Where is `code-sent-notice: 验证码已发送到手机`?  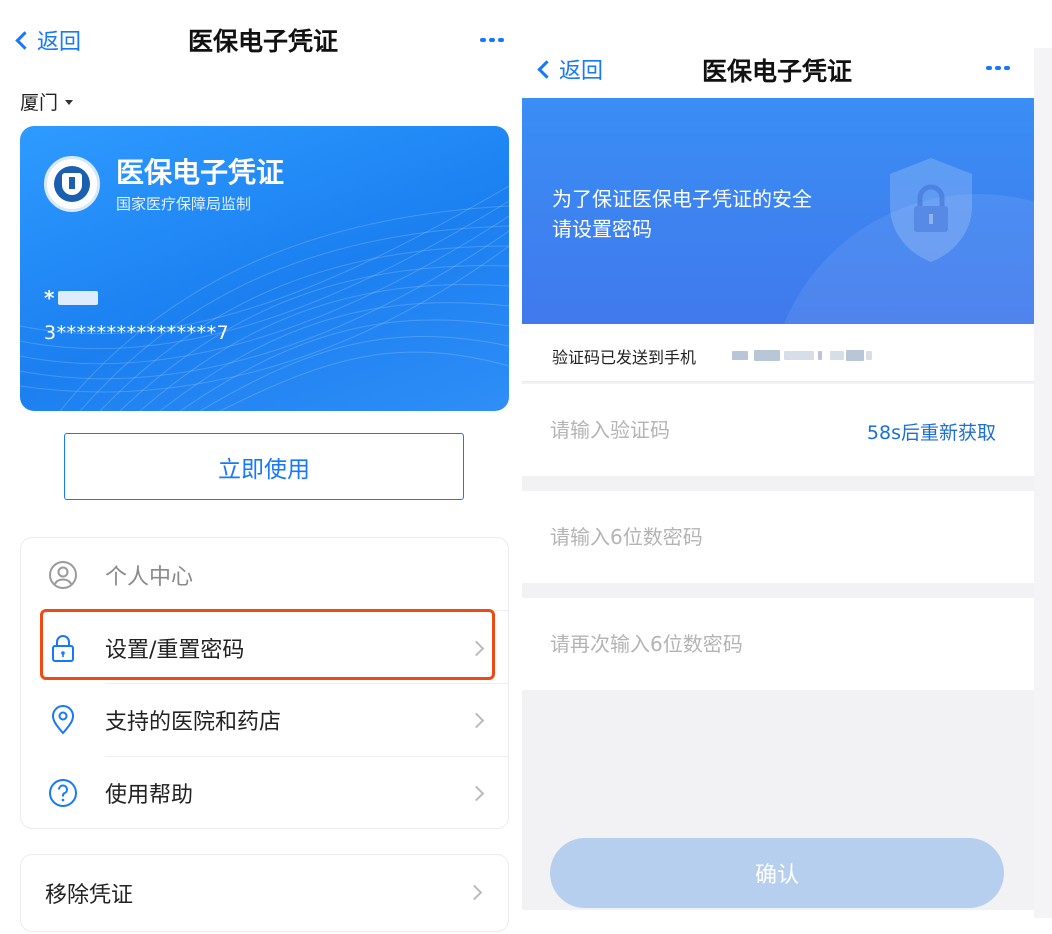 code-sent-notice: 验证码已发送到手机 is located at coordinates (778, 353).